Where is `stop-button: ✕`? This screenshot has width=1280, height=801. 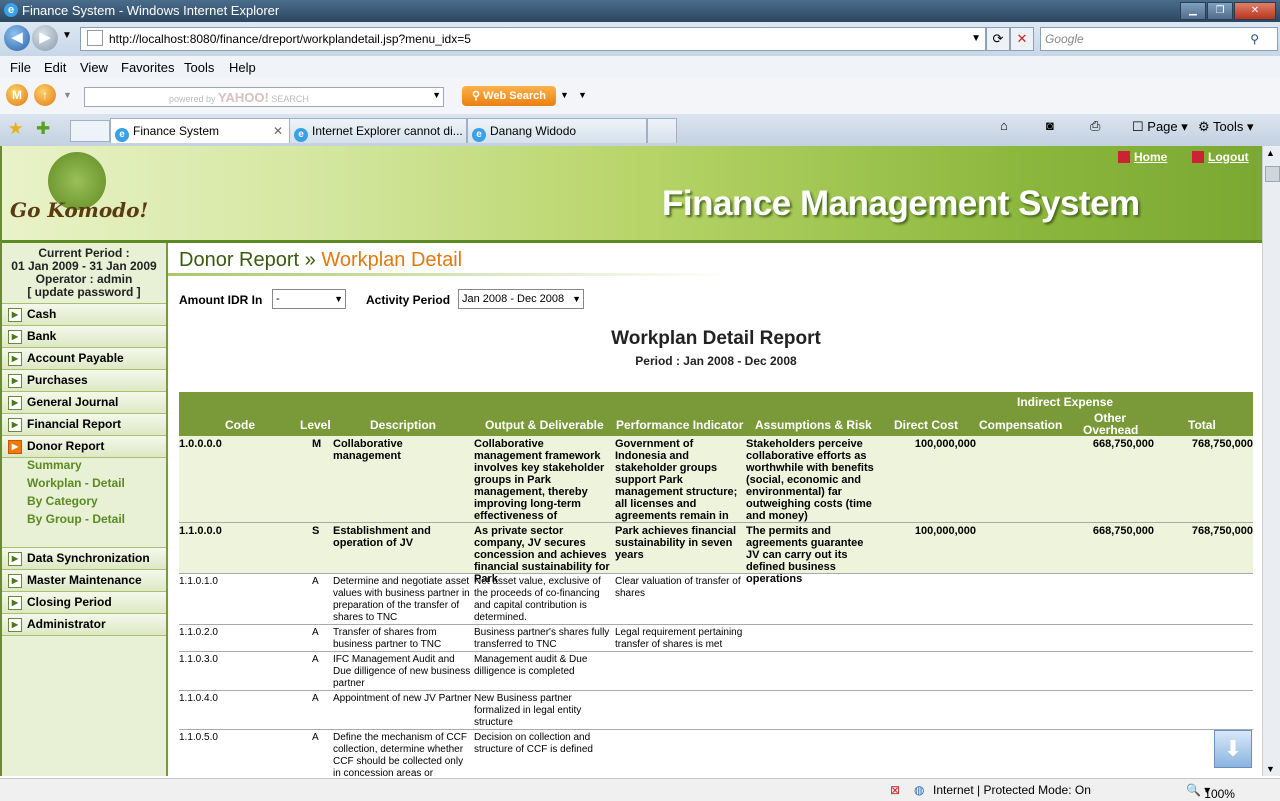
stop-button: ✕ is located at coordinates (1022, 39).